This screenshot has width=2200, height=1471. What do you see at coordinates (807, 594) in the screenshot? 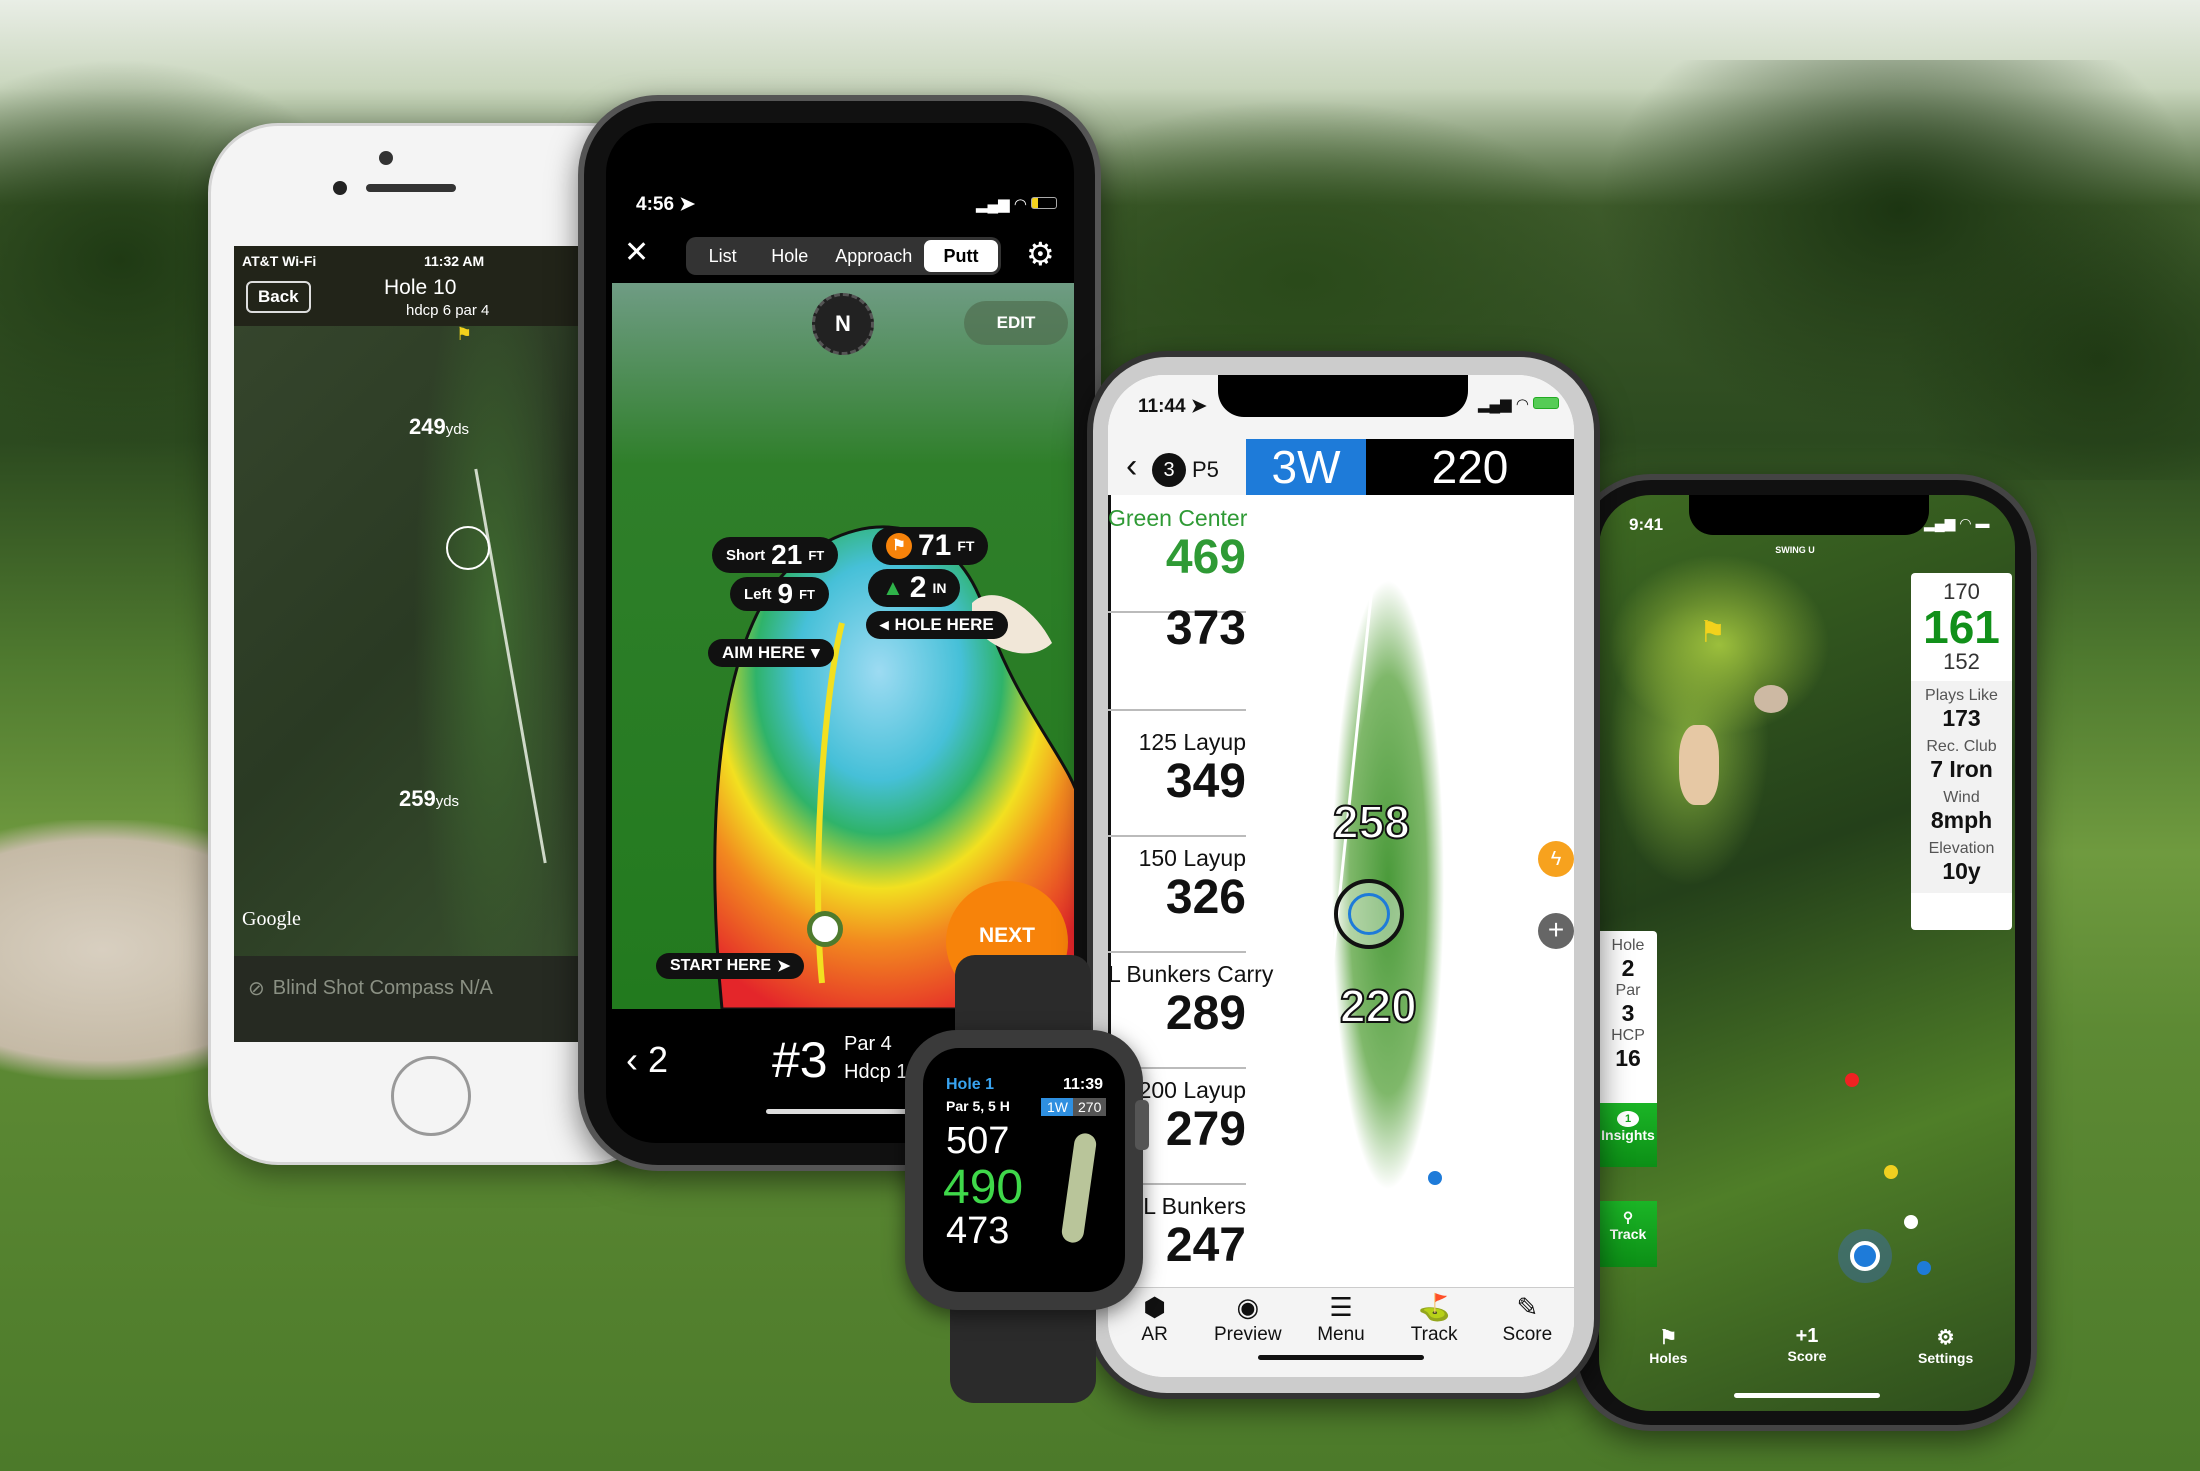
I see `unit: FT` at bounding box center [807, 594].